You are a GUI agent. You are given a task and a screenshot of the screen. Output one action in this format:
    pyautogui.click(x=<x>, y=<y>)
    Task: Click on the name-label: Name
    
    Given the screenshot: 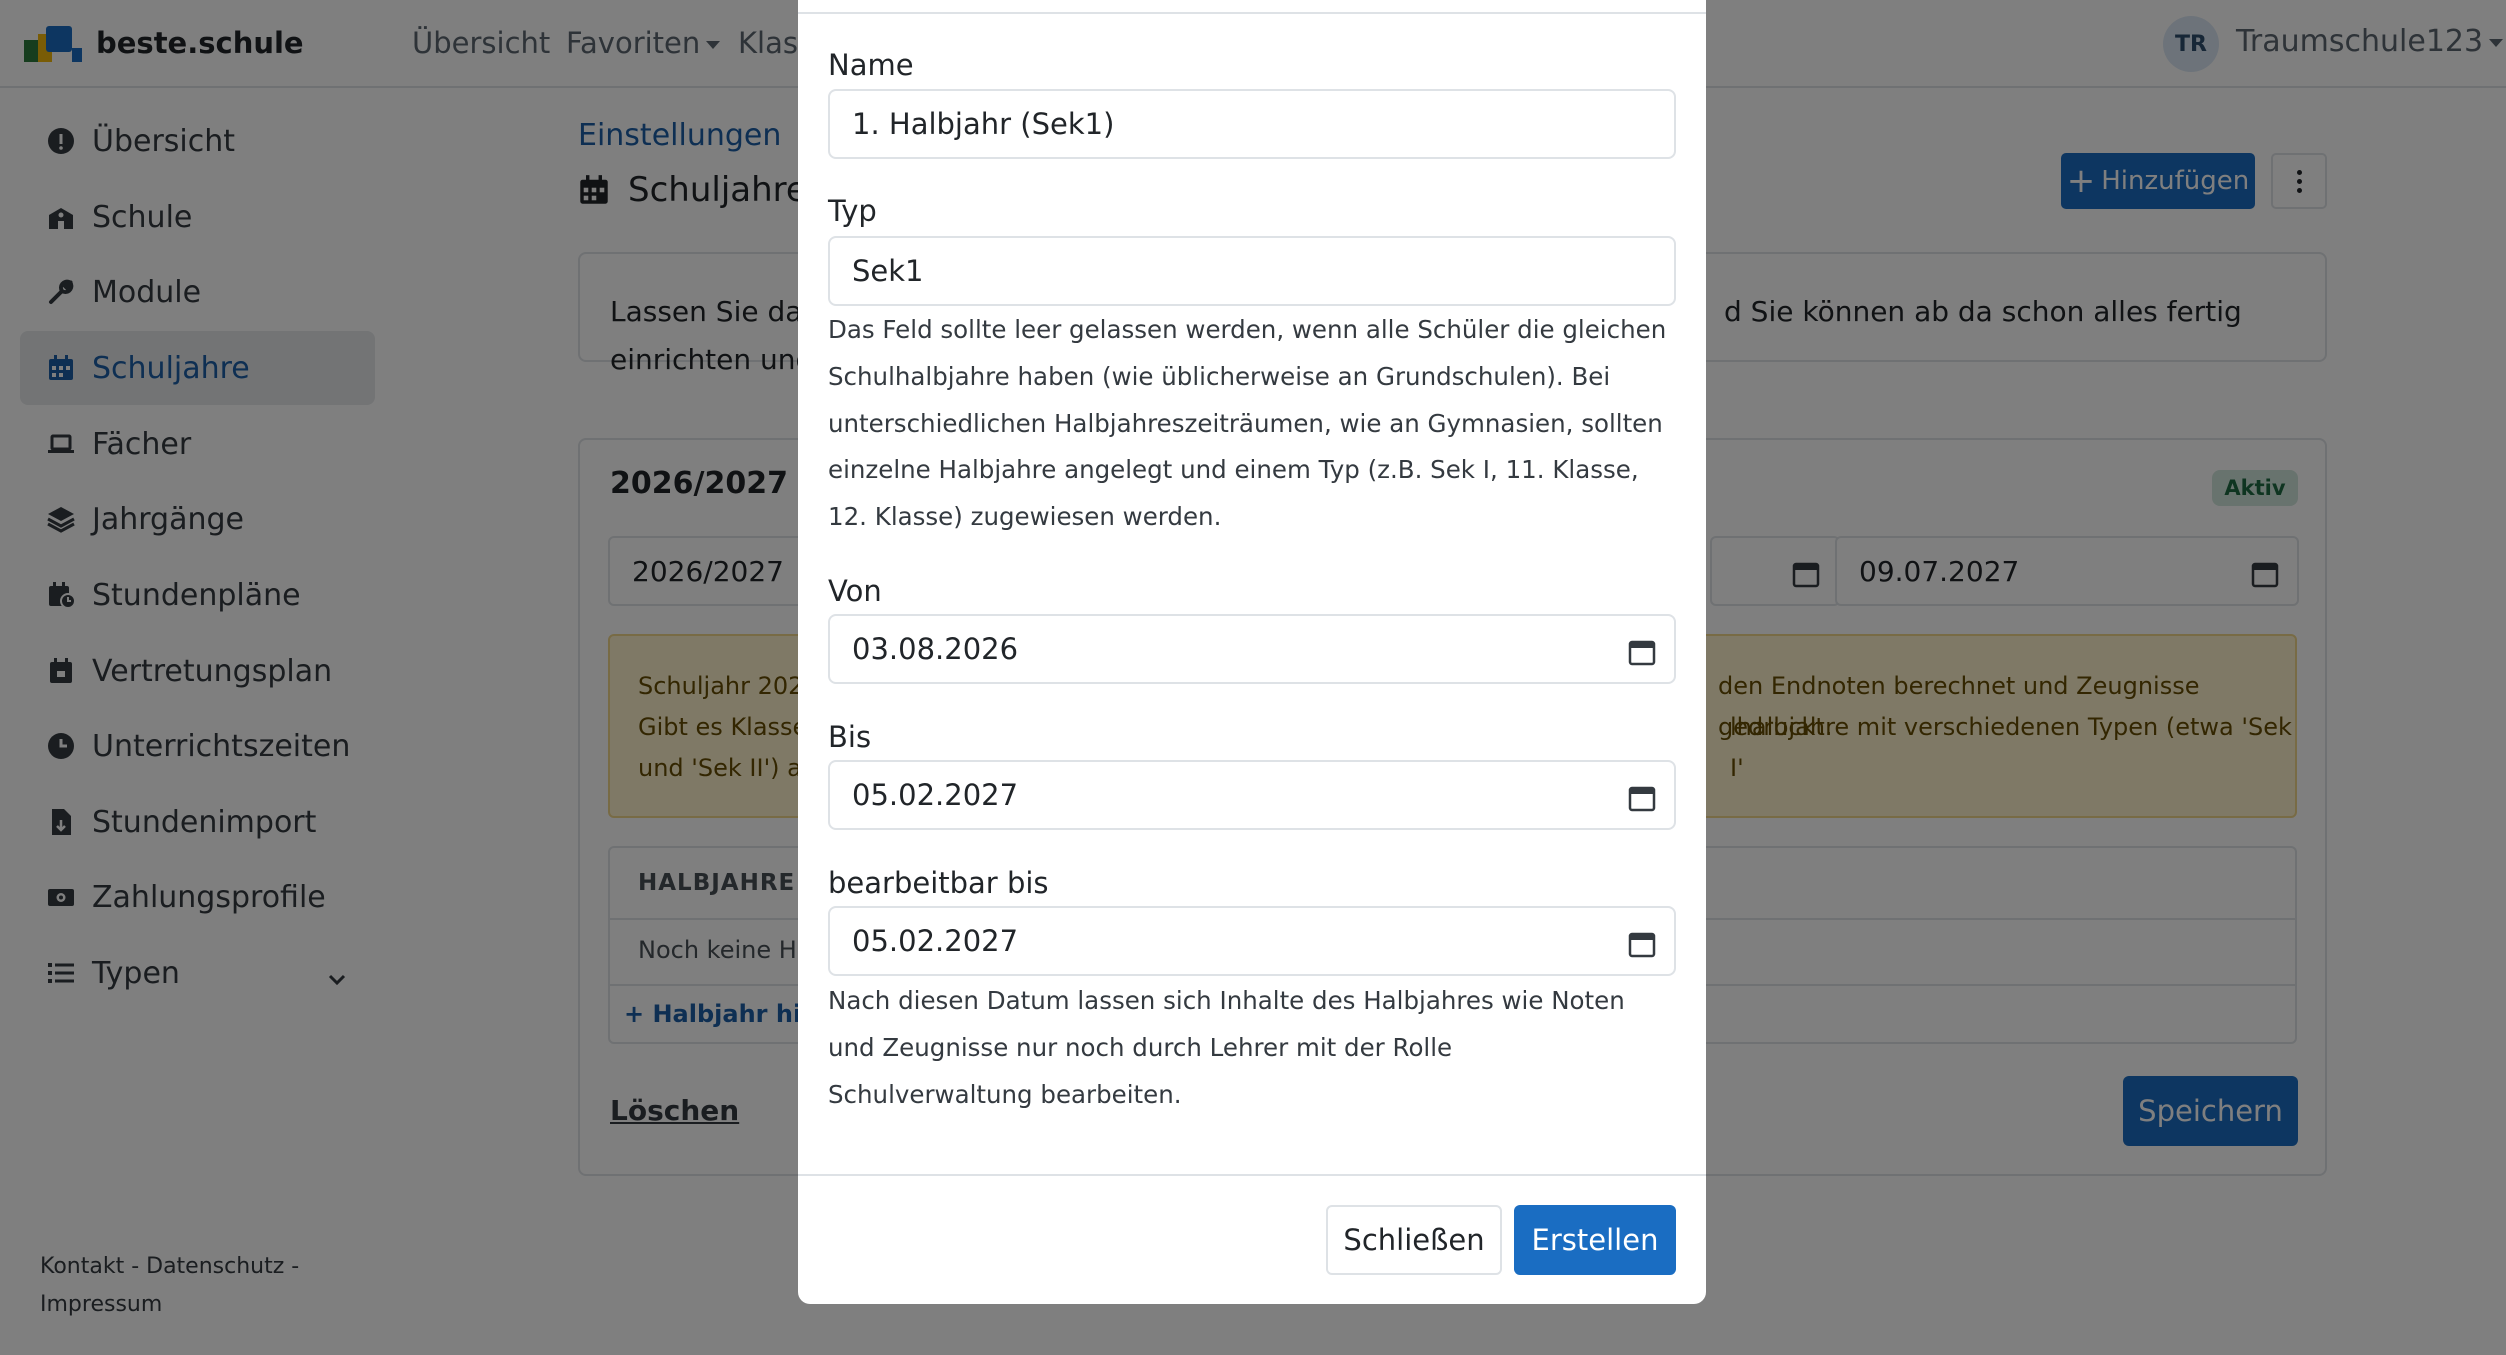 What is the action you would take?
    pyautogui.click(x=871, y=65)
    